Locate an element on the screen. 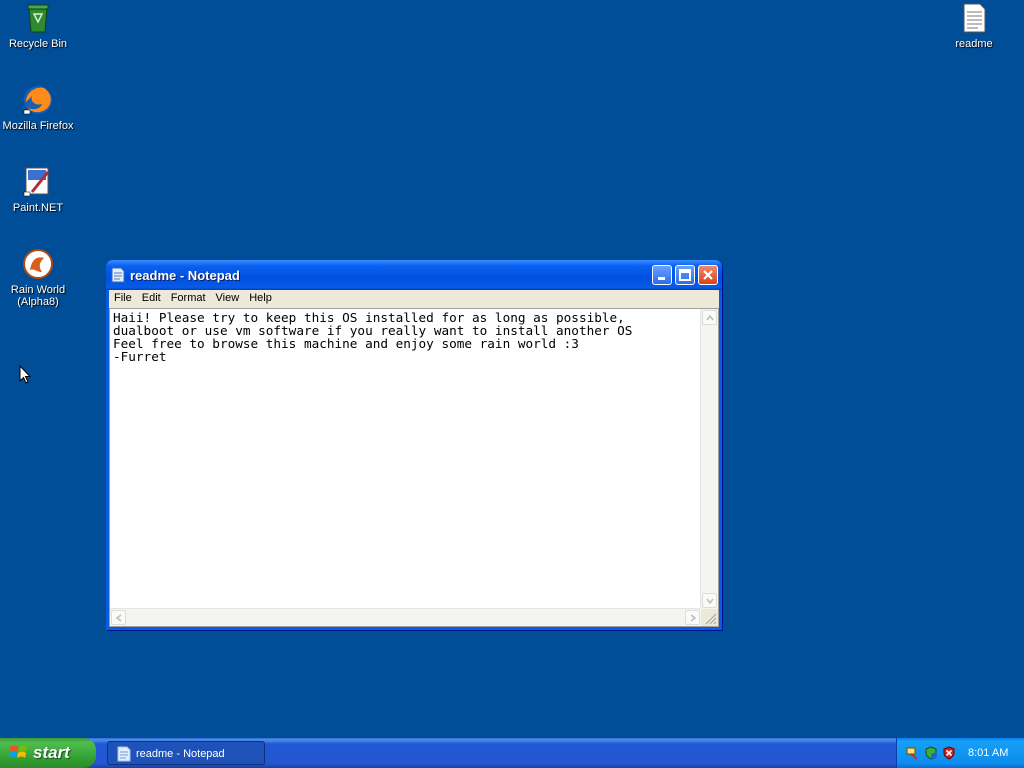 Image resolution: width=1024 pixels, height=768 pixels. security-alert-icon is located at coordinates (949, 755).